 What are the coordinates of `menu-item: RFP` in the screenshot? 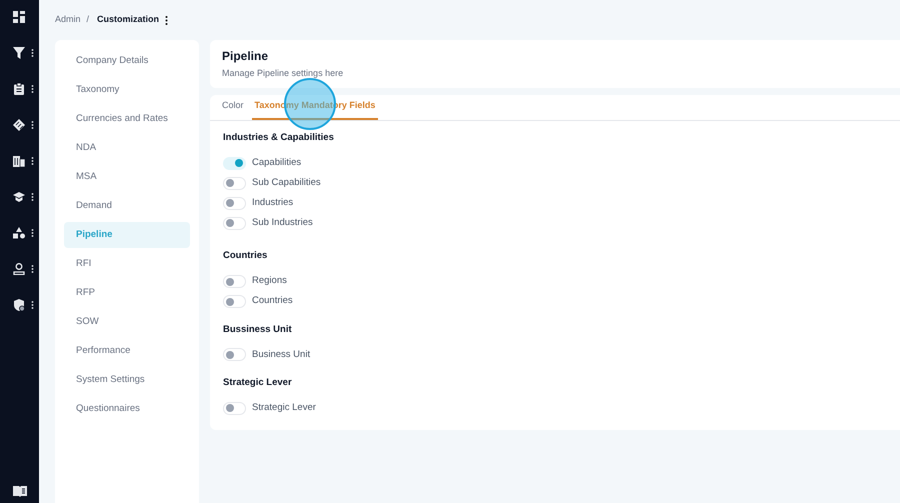 It's located at (127, 293).